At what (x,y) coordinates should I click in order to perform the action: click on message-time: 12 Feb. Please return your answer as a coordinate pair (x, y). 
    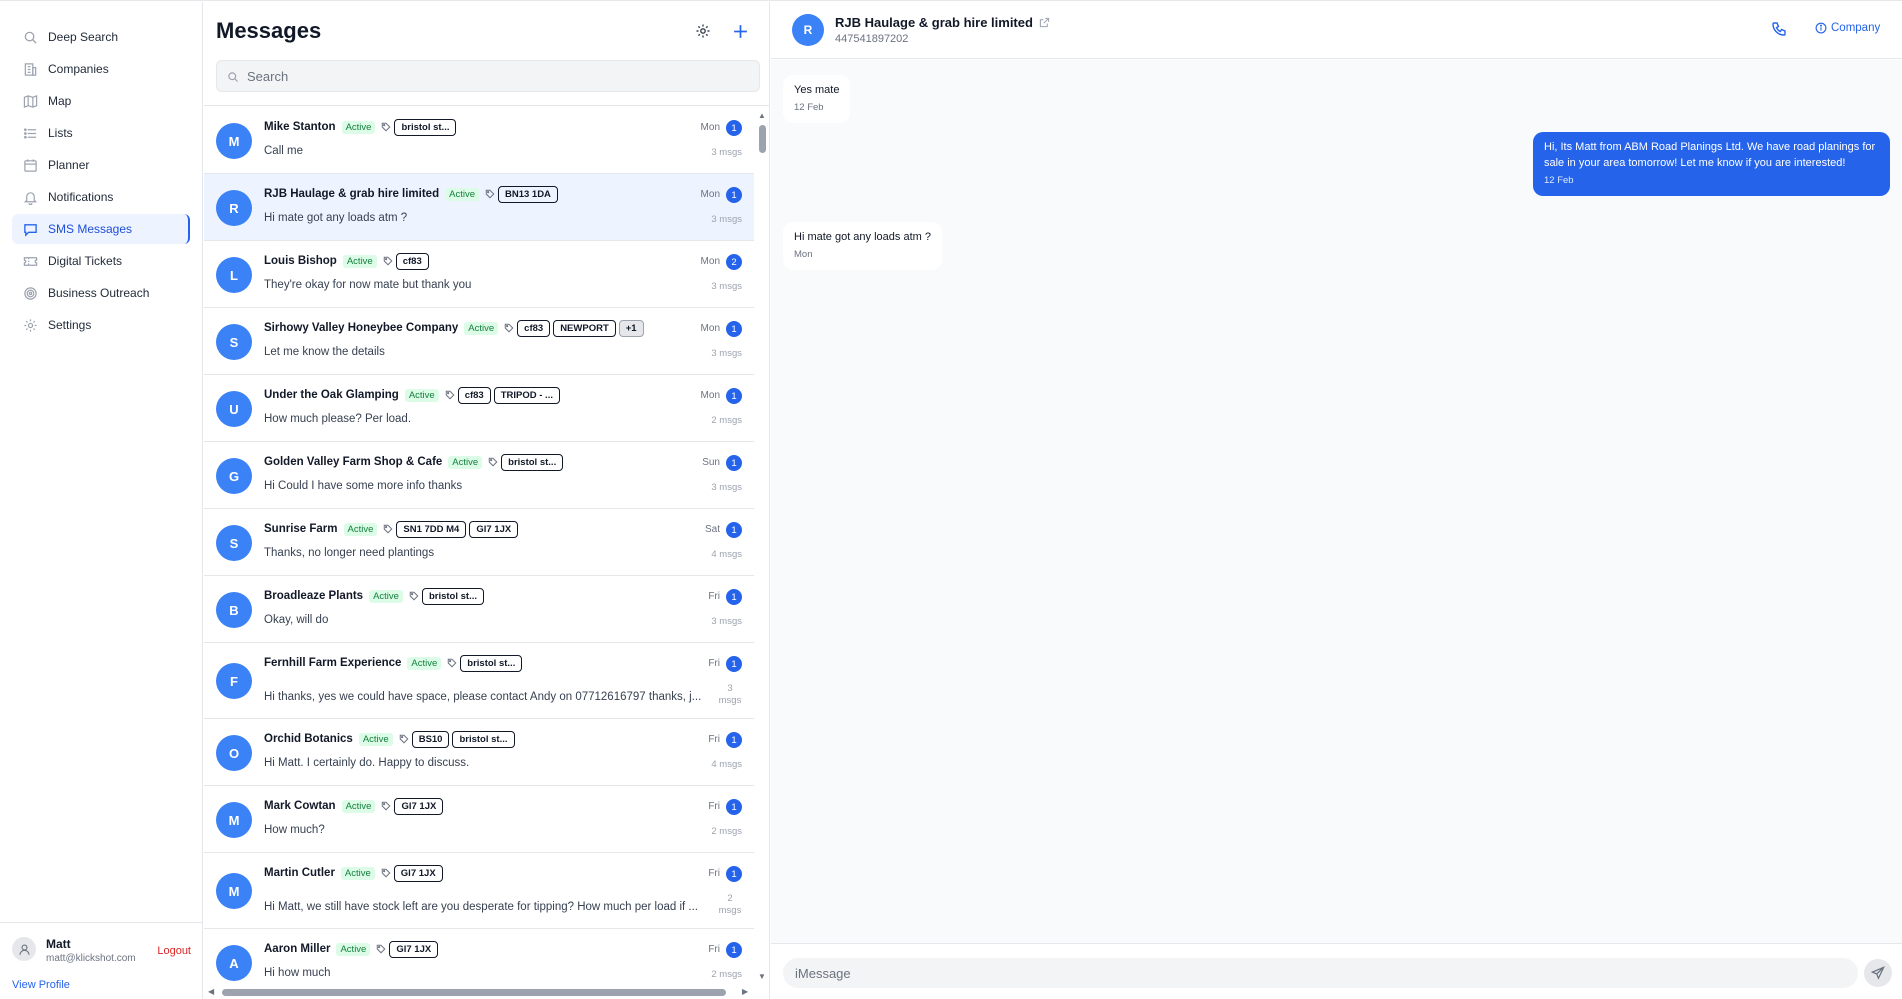
    Looking at the image, I should click on (809, 107).